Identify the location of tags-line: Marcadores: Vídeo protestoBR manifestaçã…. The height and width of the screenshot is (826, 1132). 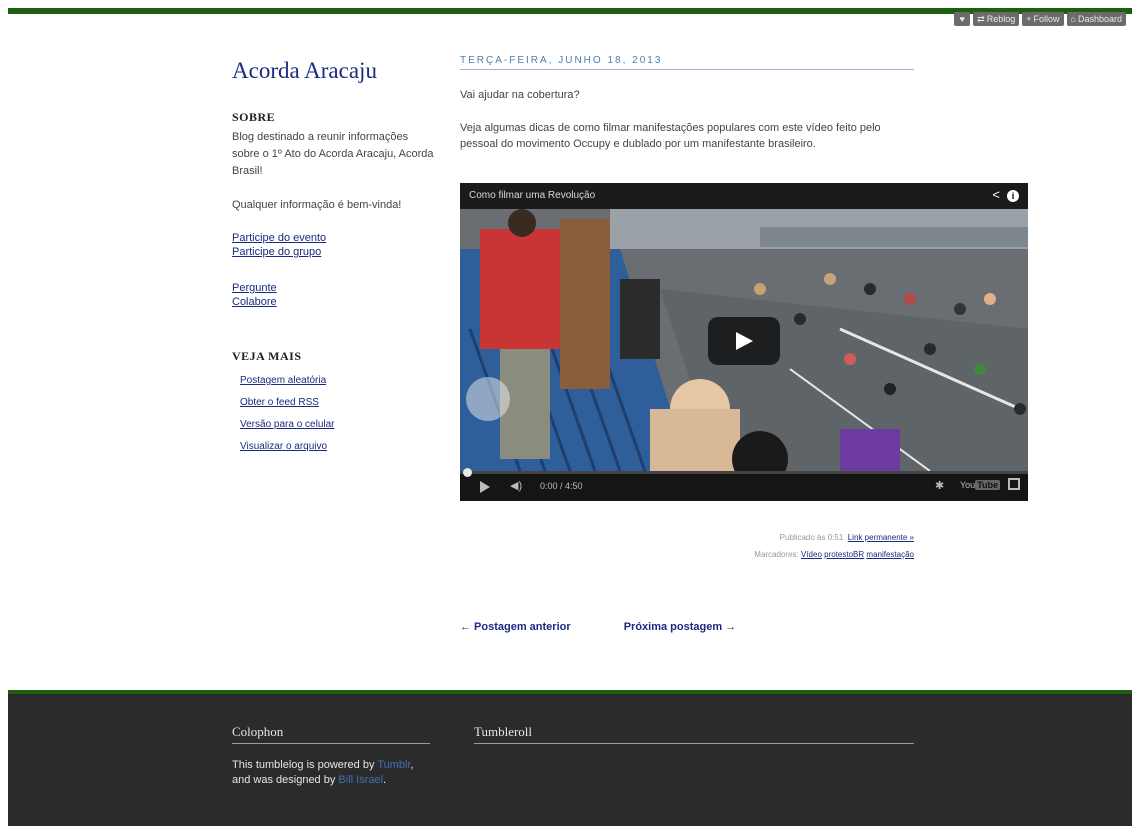
(812, 554).